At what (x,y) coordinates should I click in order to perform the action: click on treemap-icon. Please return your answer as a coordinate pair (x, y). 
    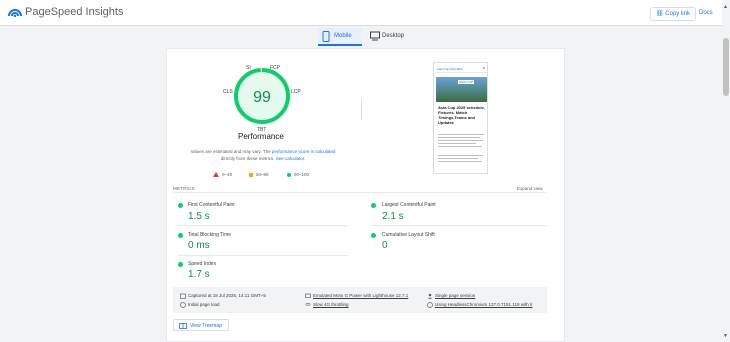
    Looking at the image, I should click on (183, 326).